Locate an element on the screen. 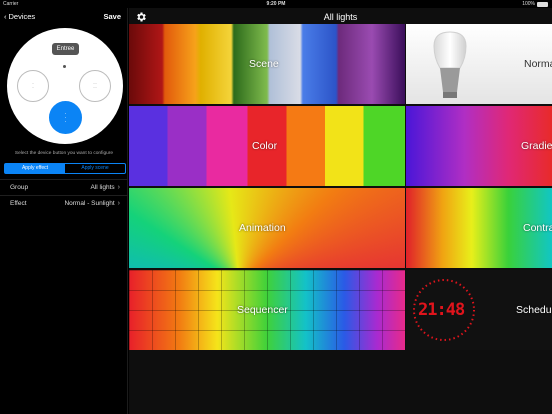  tile-label: Contrast is located at coordinates (537, 228).